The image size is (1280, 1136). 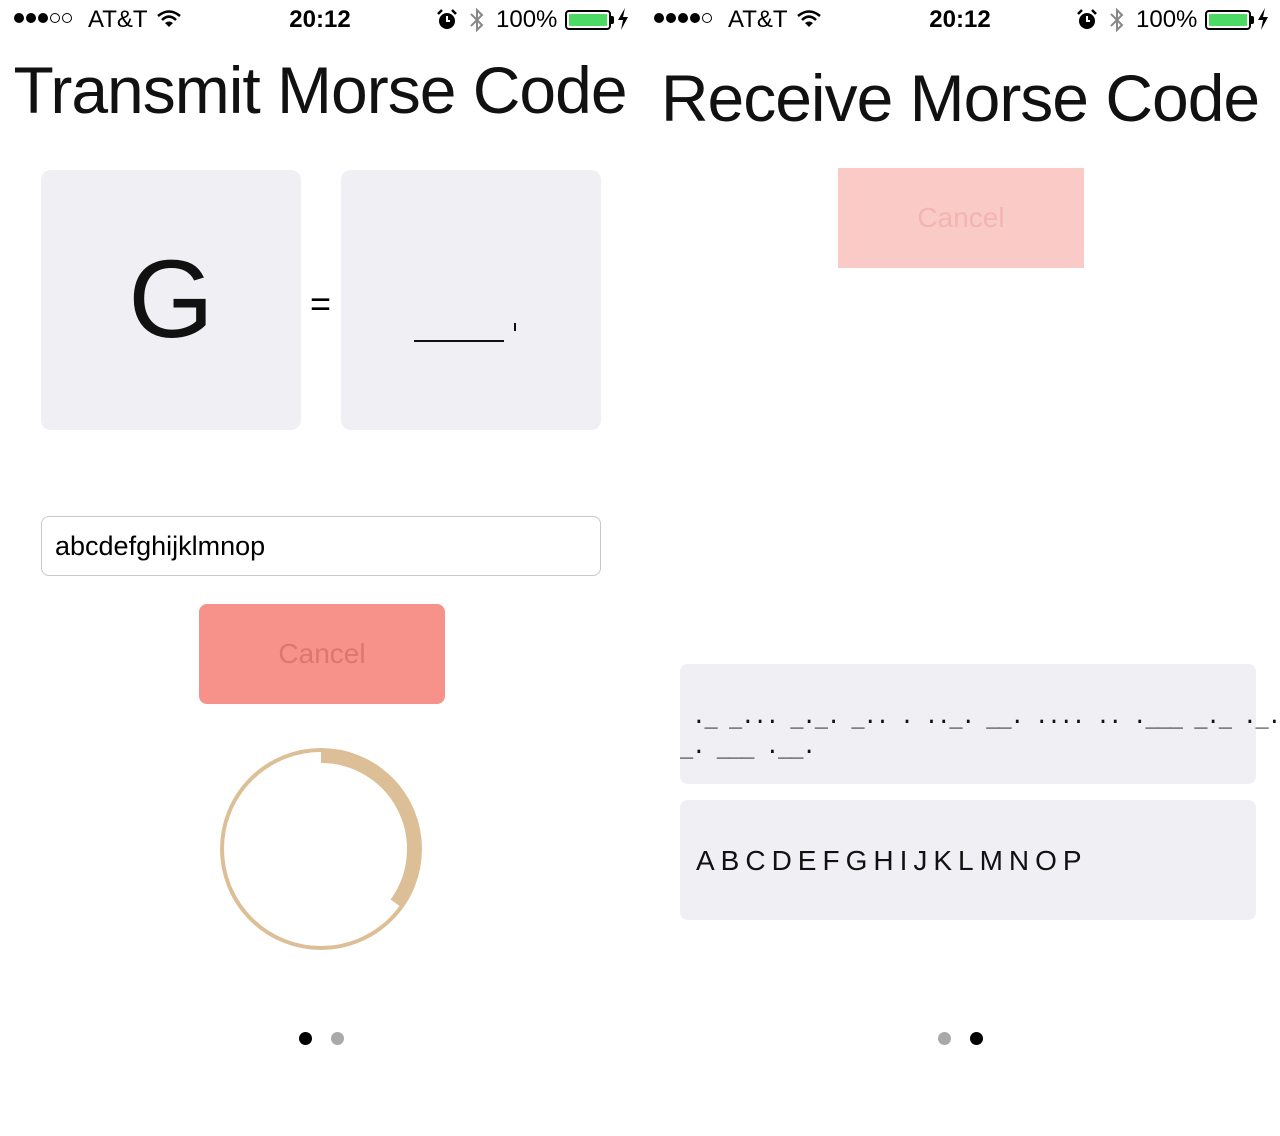 What do you see at coordinates (320, 303) in the screenshot?
I see `equals-sign: =` at bounding box center [320, 303].